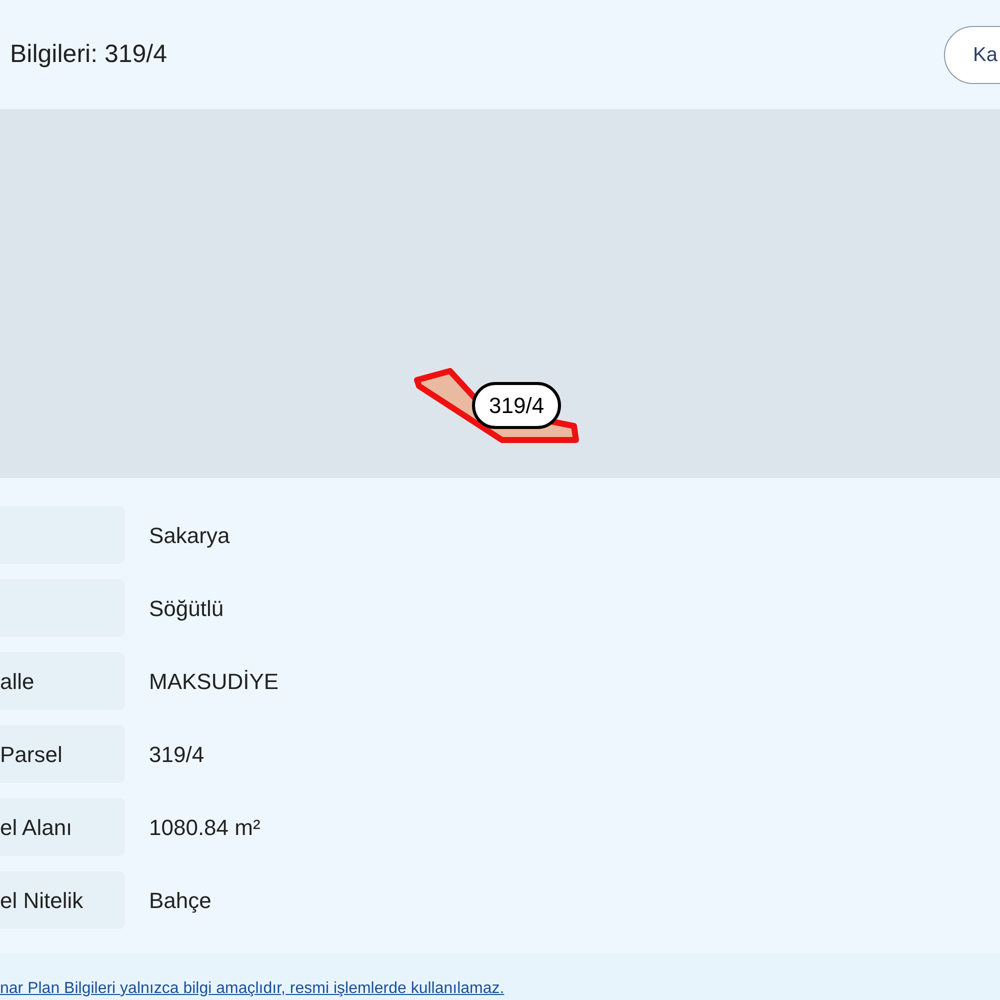  Describe the element at coordinates (214, 682) in the screenshot. I see `field-value: MAKSUDİYE` at that location.